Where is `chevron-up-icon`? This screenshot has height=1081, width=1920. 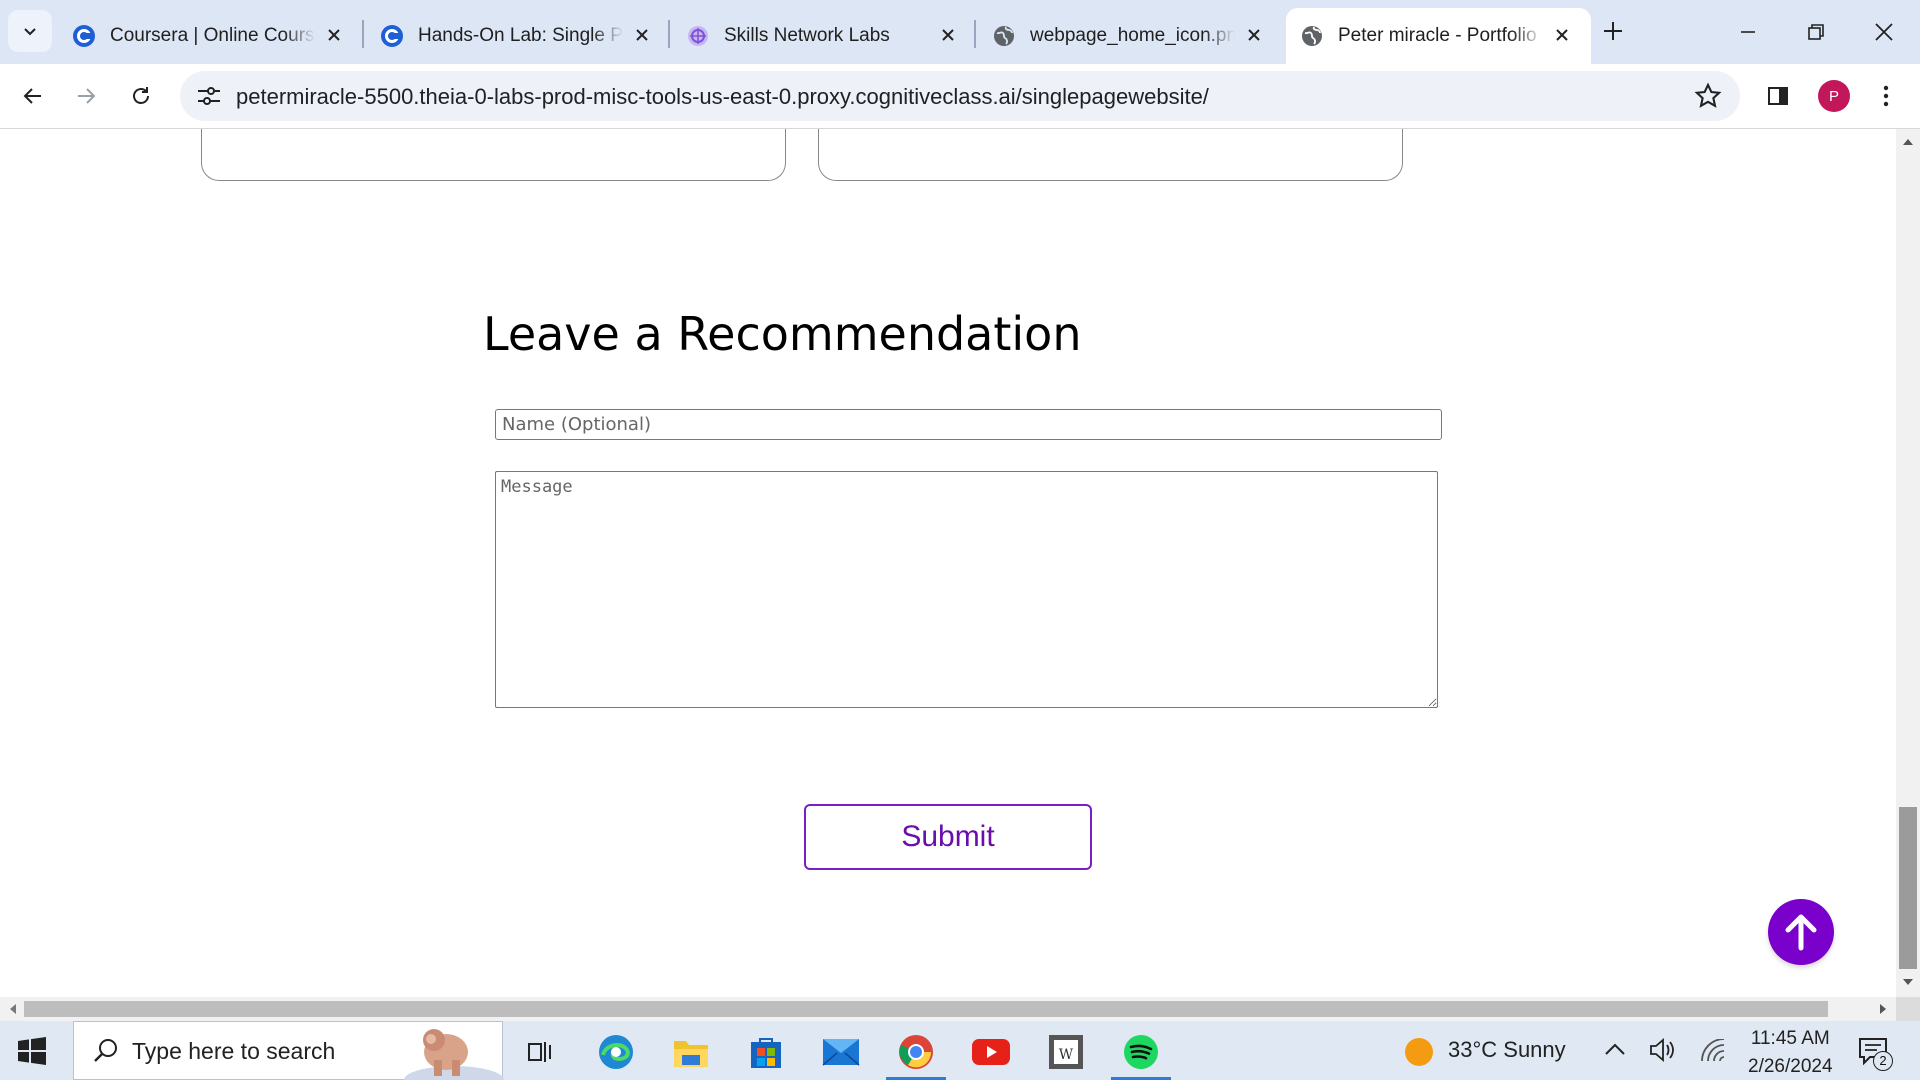
chevron-up-icon is located at coordinates (1615, 1049).